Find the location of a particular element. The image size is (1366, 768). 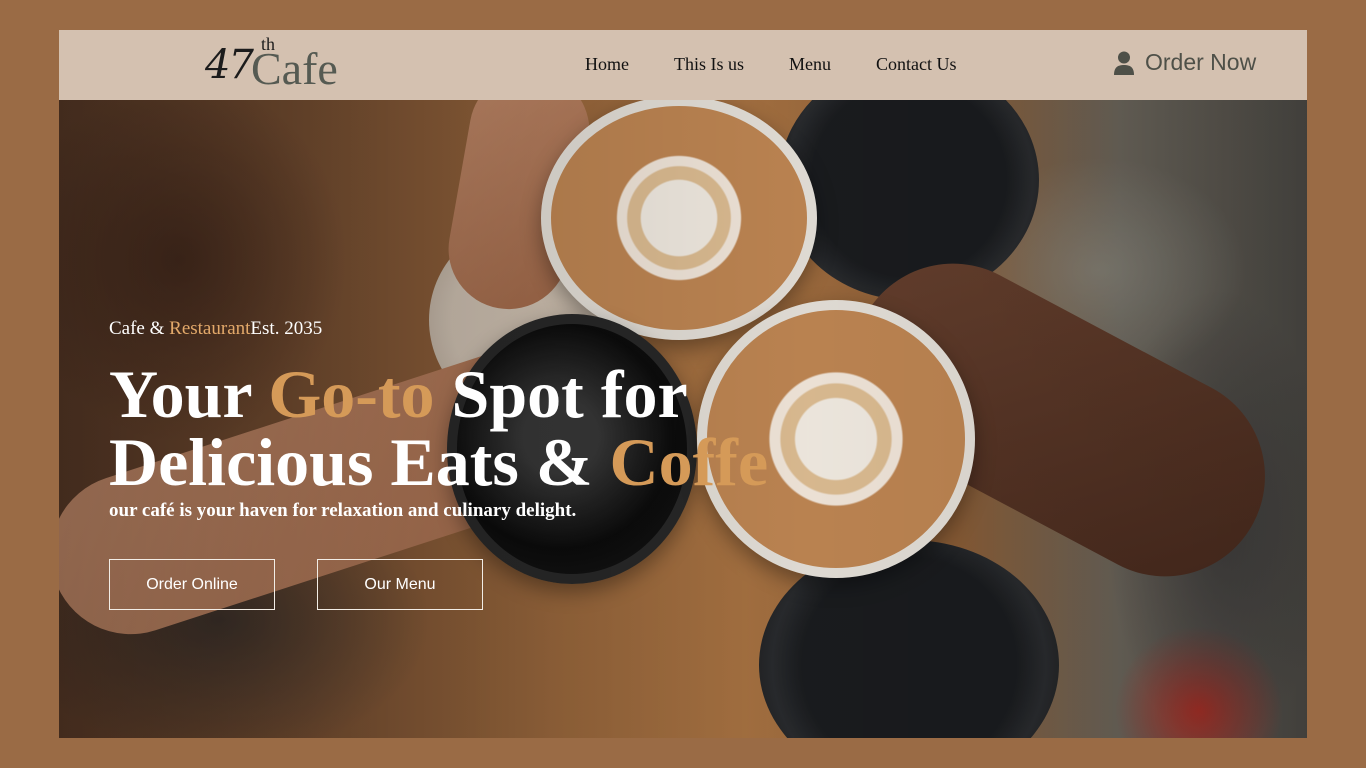

logo-word: Cafe is located at coordinates (294, 68).